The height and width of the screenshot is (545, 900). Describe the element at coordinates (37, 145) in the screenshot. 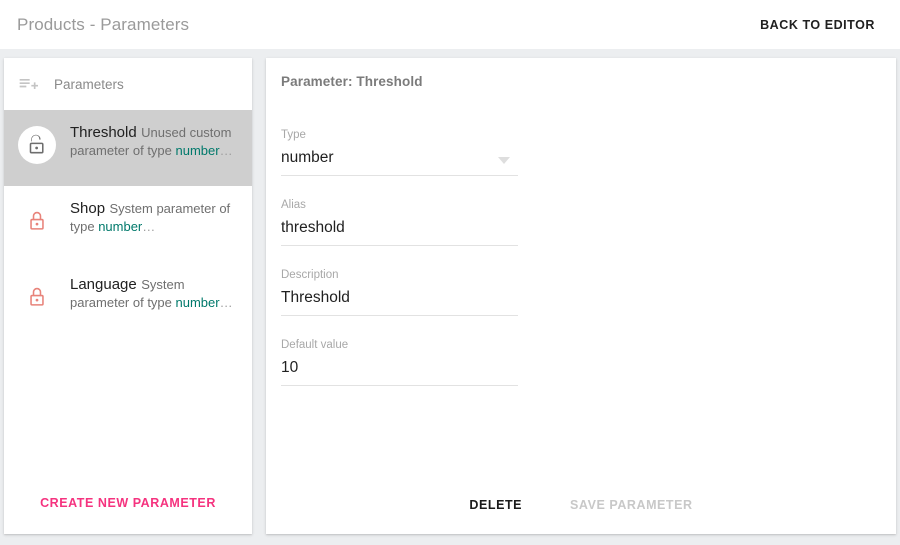

I see `lock-open-icon` at that location.